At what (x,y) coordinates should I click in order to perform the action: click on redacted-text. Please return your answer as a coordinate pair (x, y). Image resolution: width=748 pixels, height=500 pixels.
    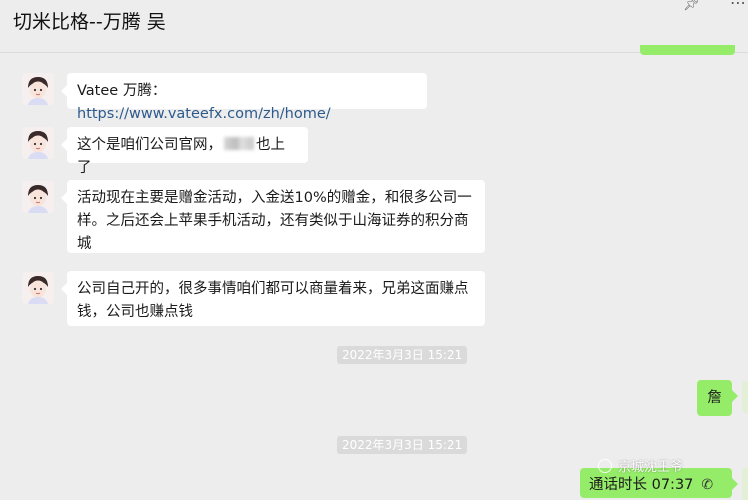
    Looking at the image, I should click on (239, 143).